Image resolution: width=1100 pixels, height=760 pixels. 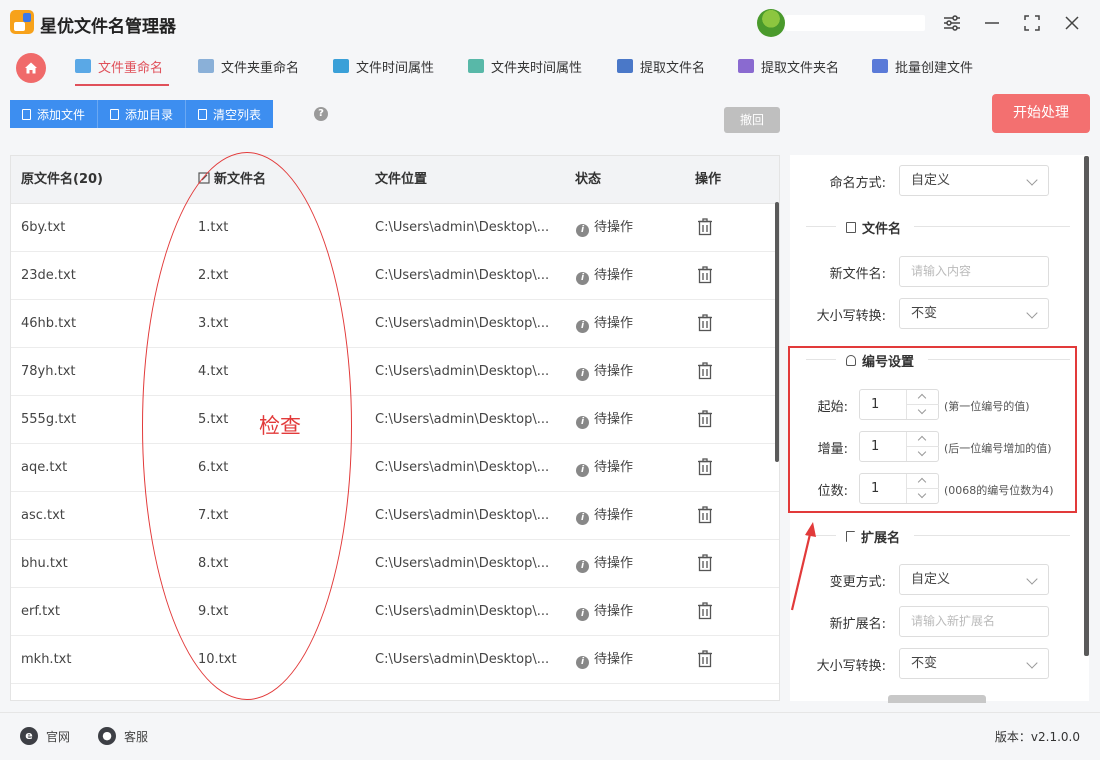 I want to click on website-link: e 官网, so click(x=45, y=736).